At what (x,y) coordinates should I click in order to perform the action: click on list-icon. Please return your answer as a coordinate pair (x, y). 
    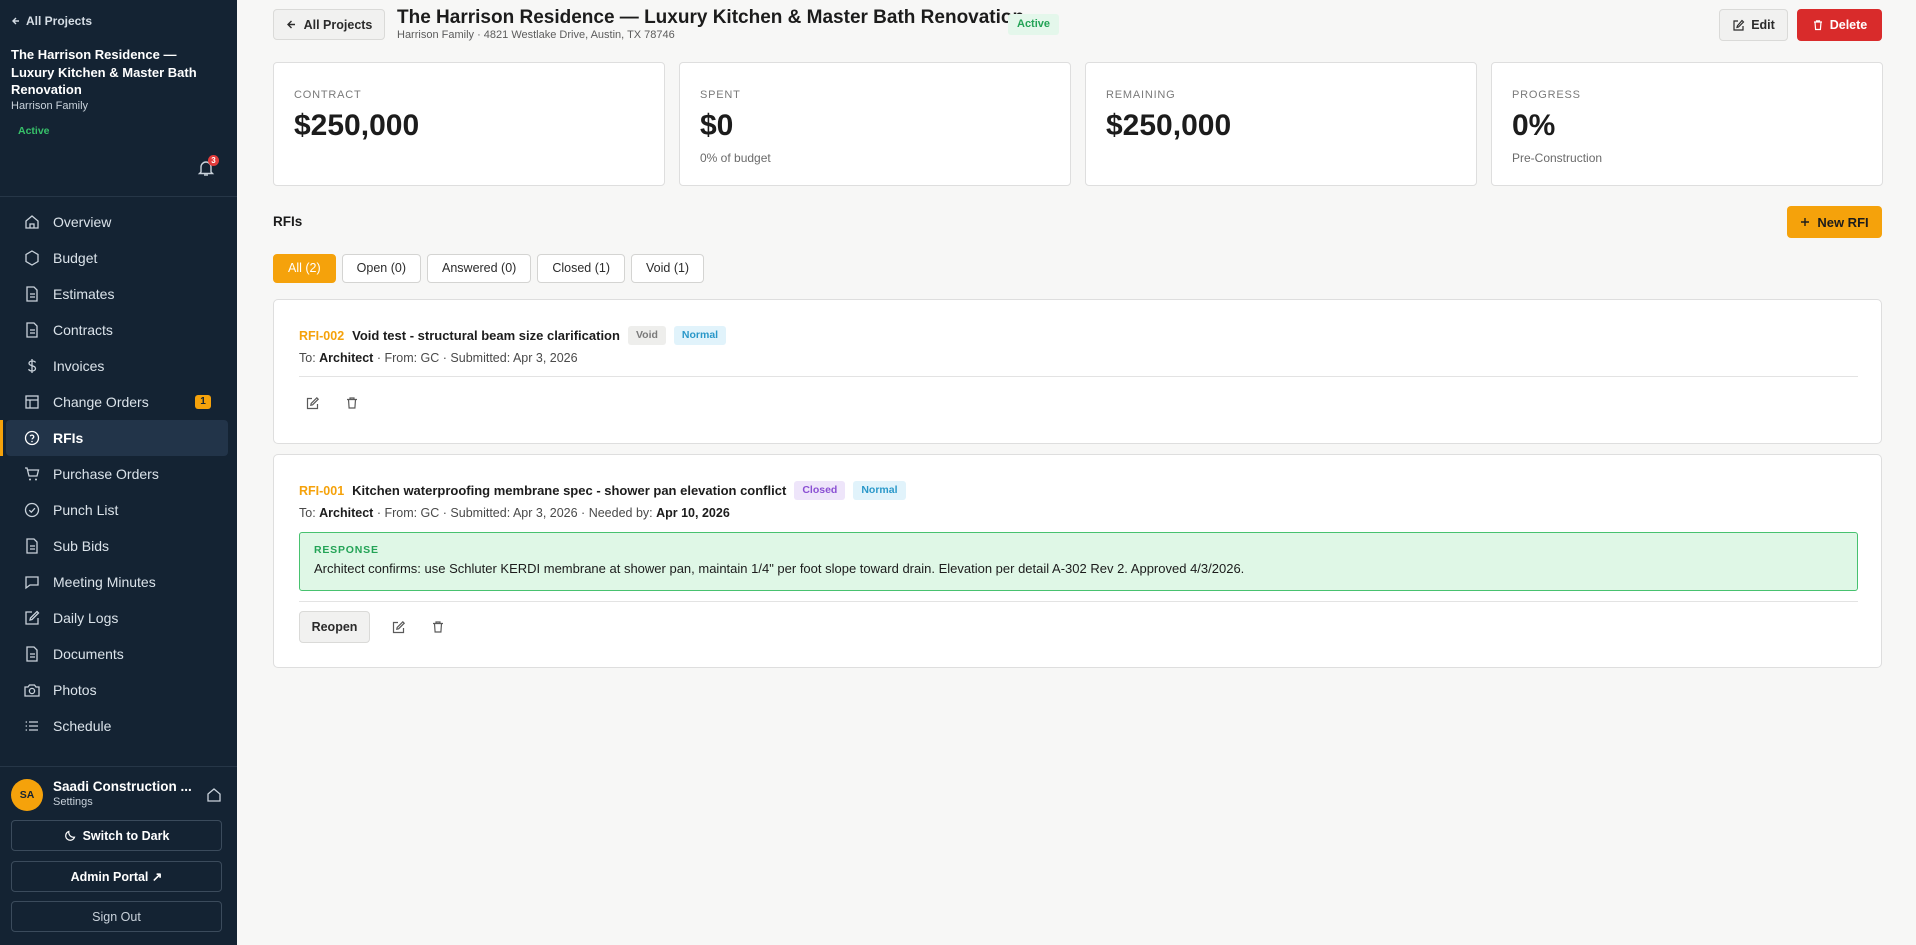
    Looking at the image, I should click on (31, 726).